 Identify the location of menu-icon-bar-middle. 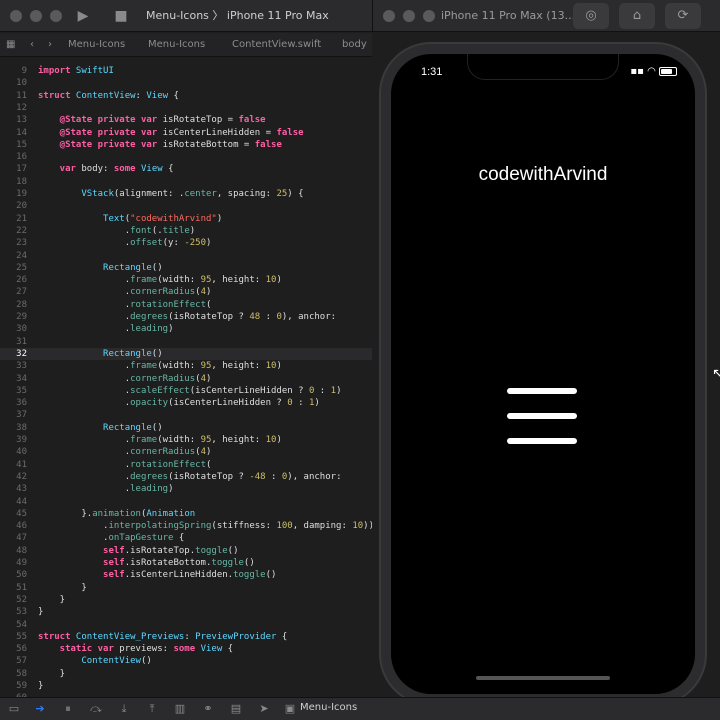
(542, 416).